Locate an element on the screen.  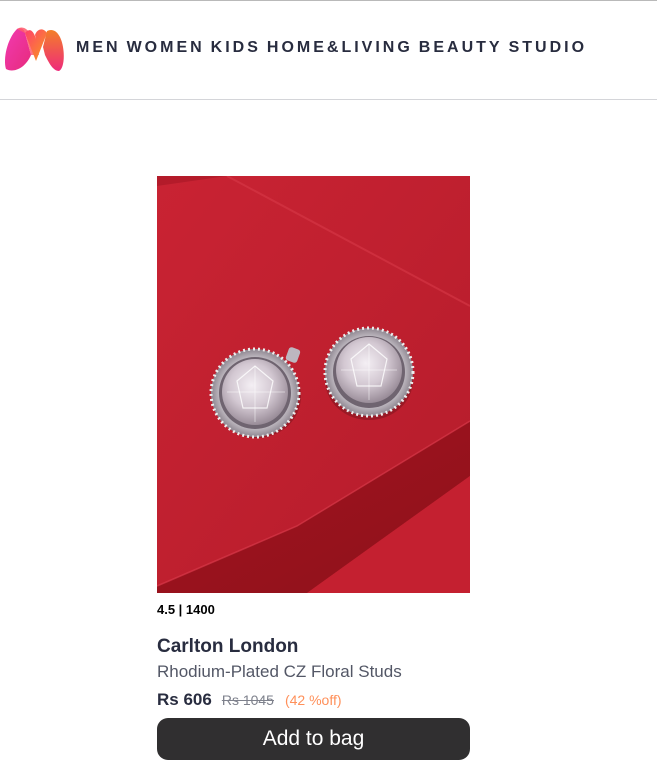
nav-item-beauty: BEAUTY is located at coordinates (461, 48).